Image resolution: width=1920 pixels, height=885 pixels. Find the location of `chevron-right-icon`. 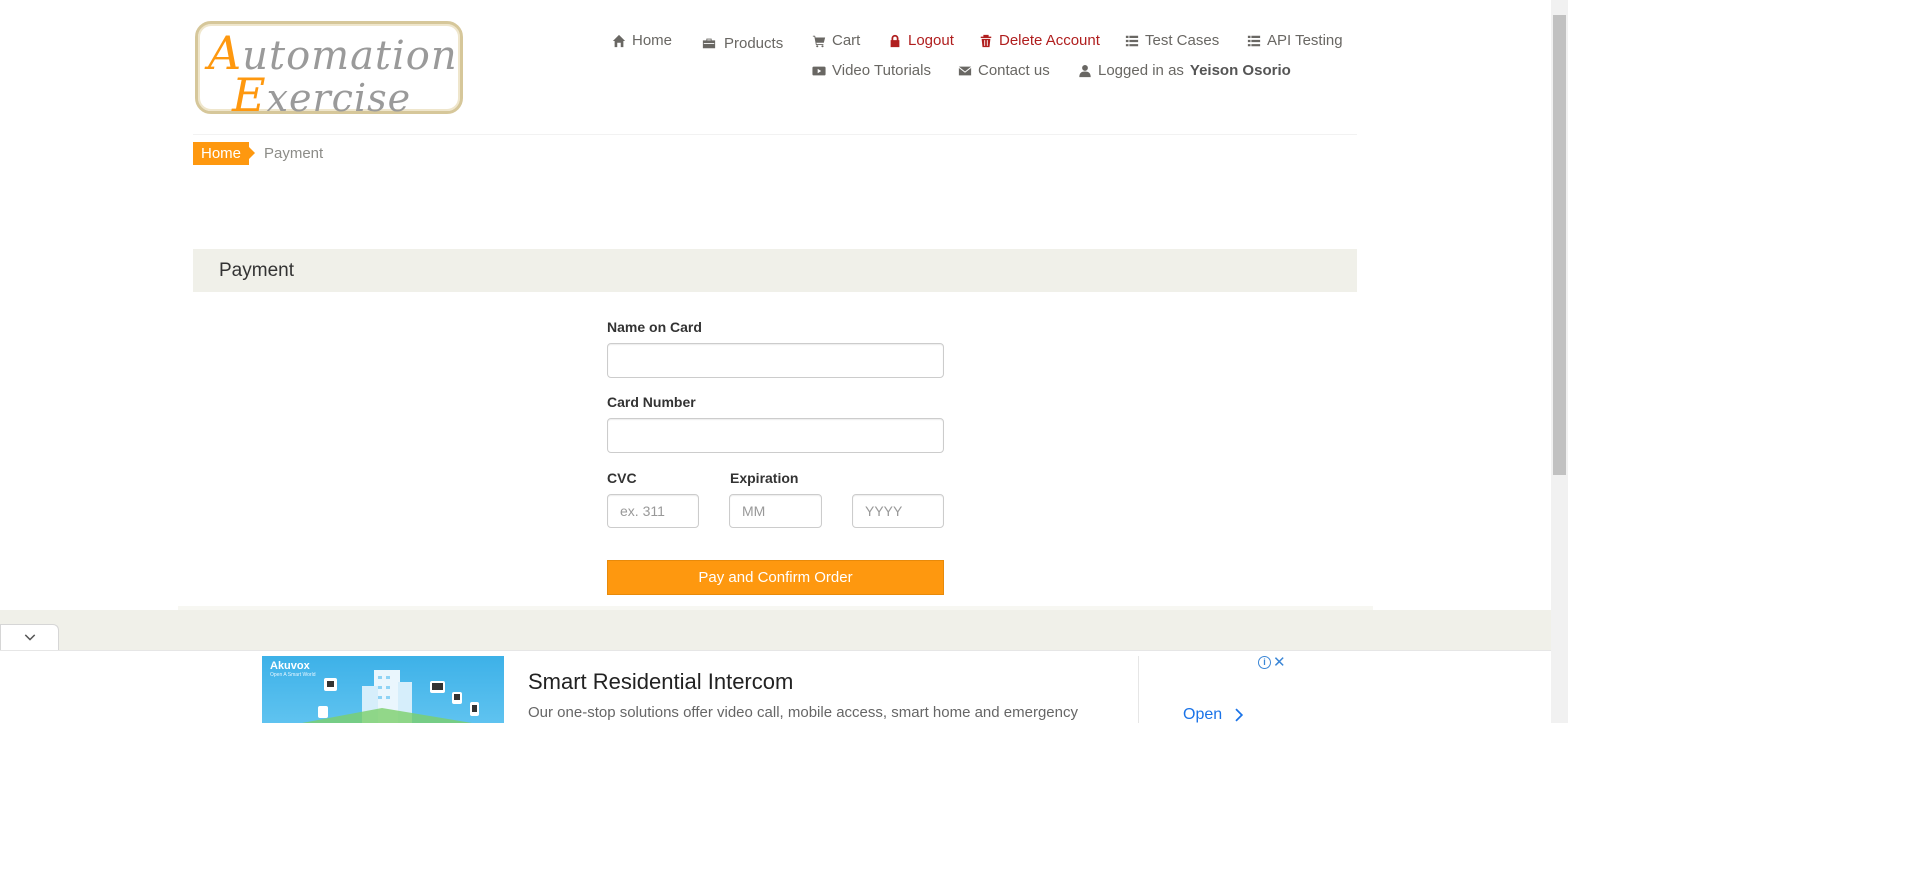

chevron-right-icon is located at coordinates (1237, 715).